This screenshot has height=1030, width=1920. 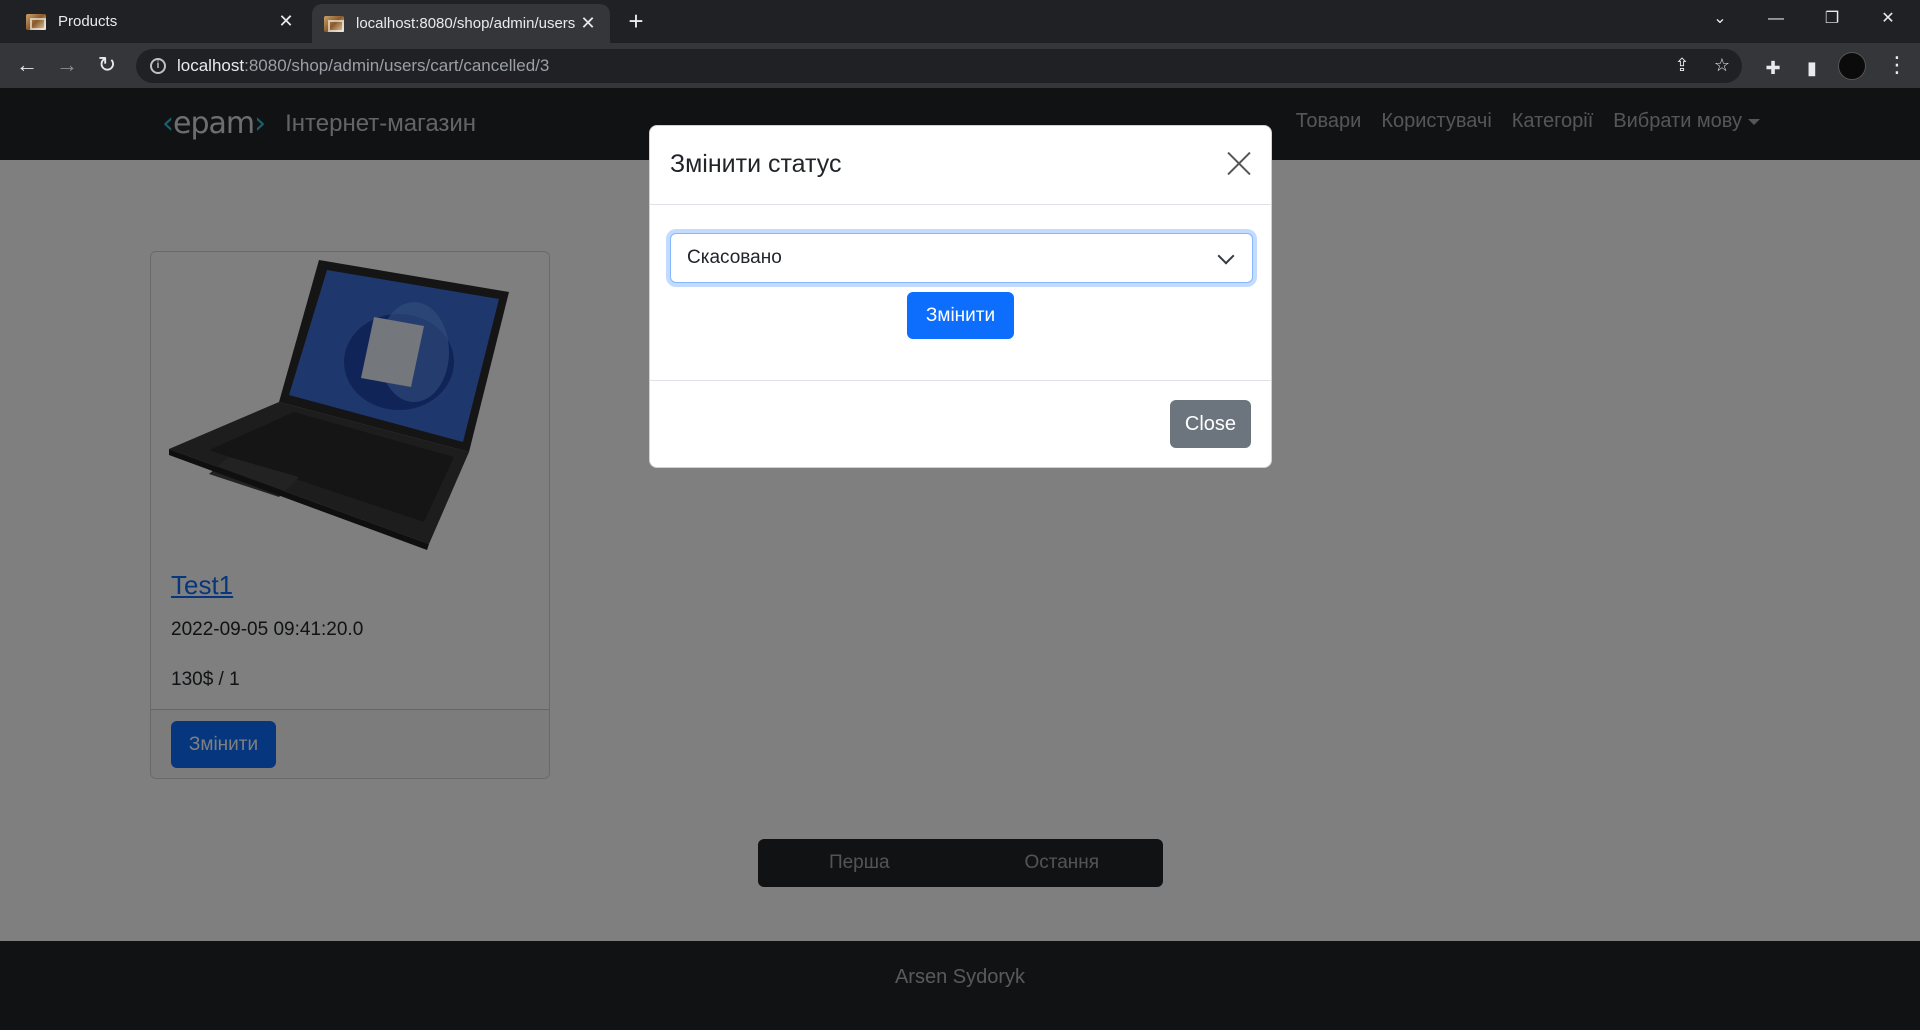 I want to click on browser-menu-icon: ⋮, so click(x=1897, y=65).